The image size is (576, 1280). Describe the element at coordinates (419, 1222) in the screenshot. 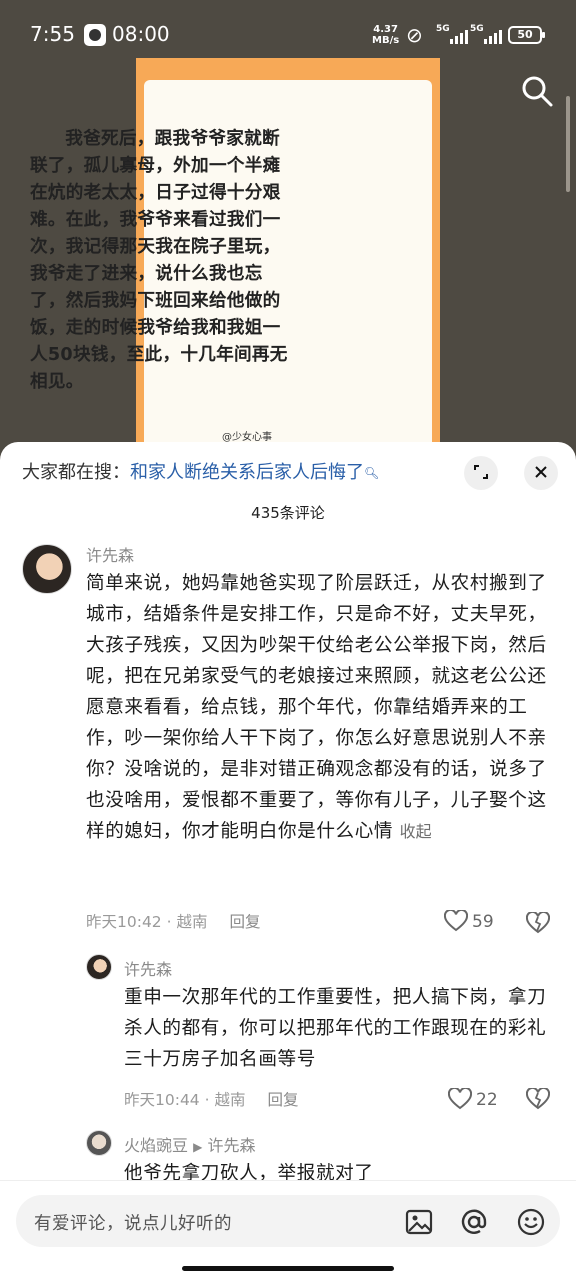

I see `image-icon` at that location.